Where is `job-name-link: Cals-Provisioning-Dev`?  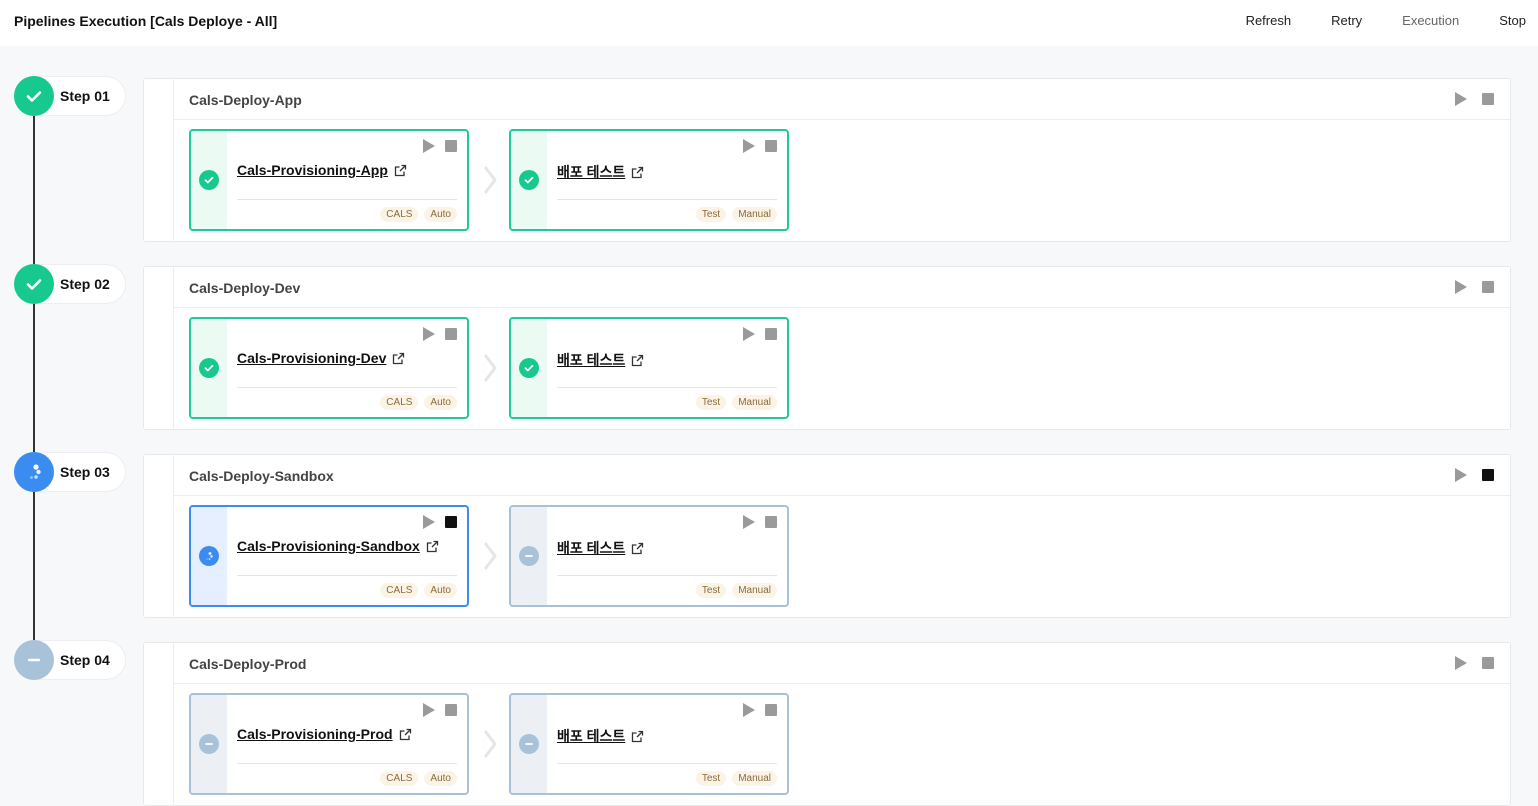
job-name-link: Cals-Provisioning-Dev is located at coordinates (321, 358).